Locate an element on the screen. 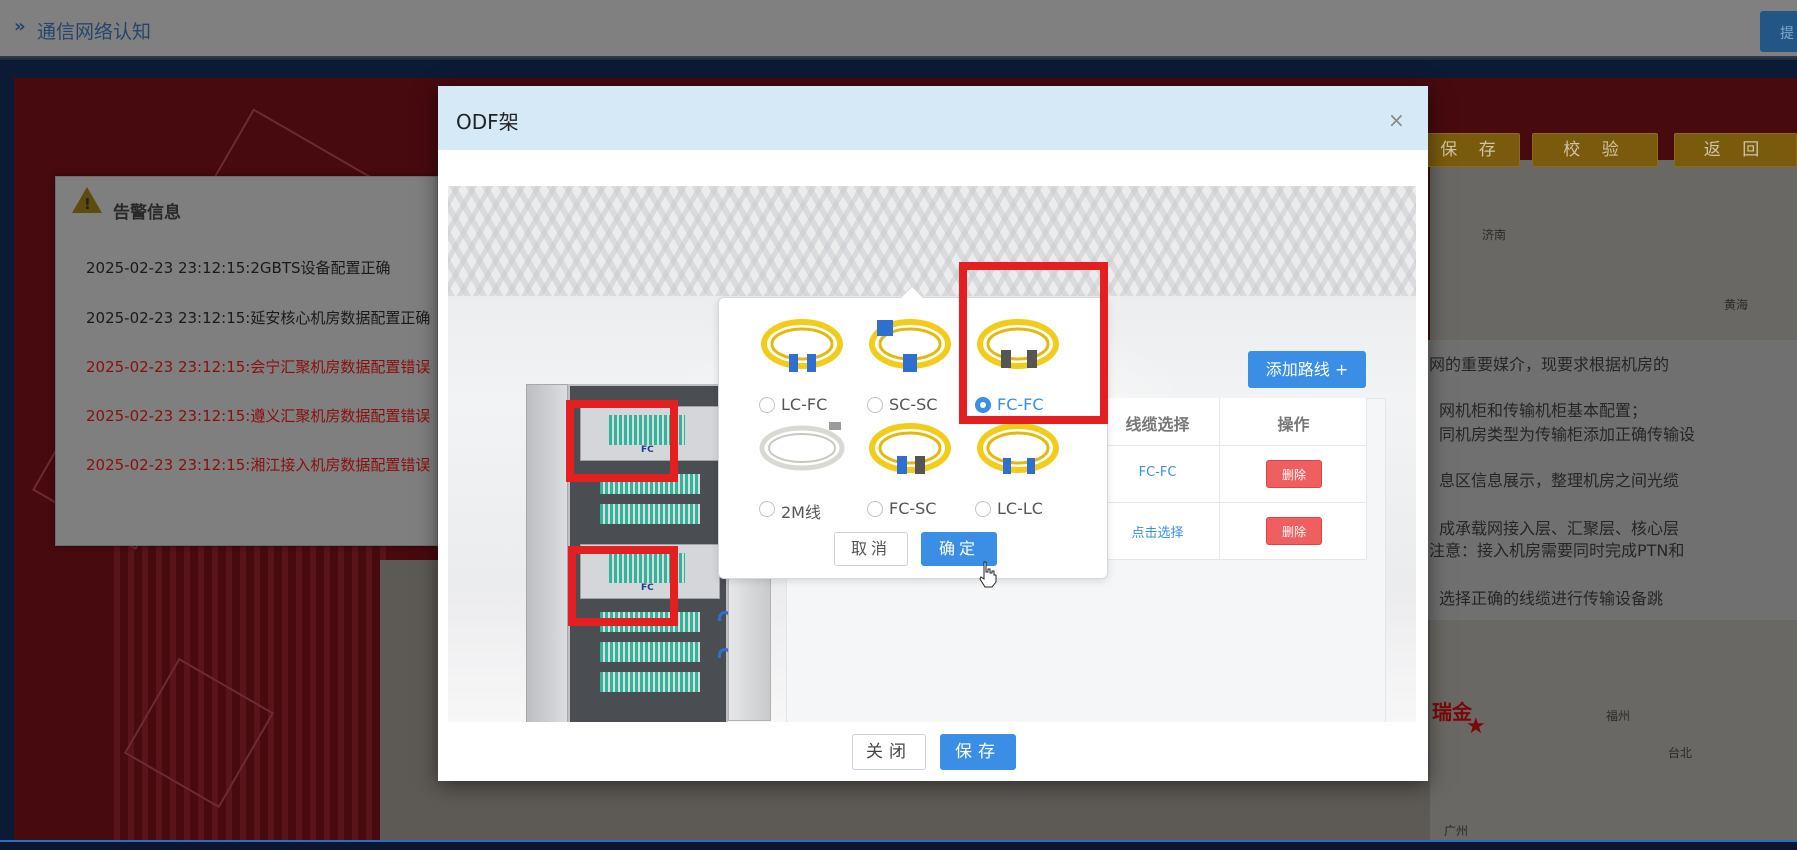  bg-verify-button: 校 验 is located at coordinates (1595, 150).